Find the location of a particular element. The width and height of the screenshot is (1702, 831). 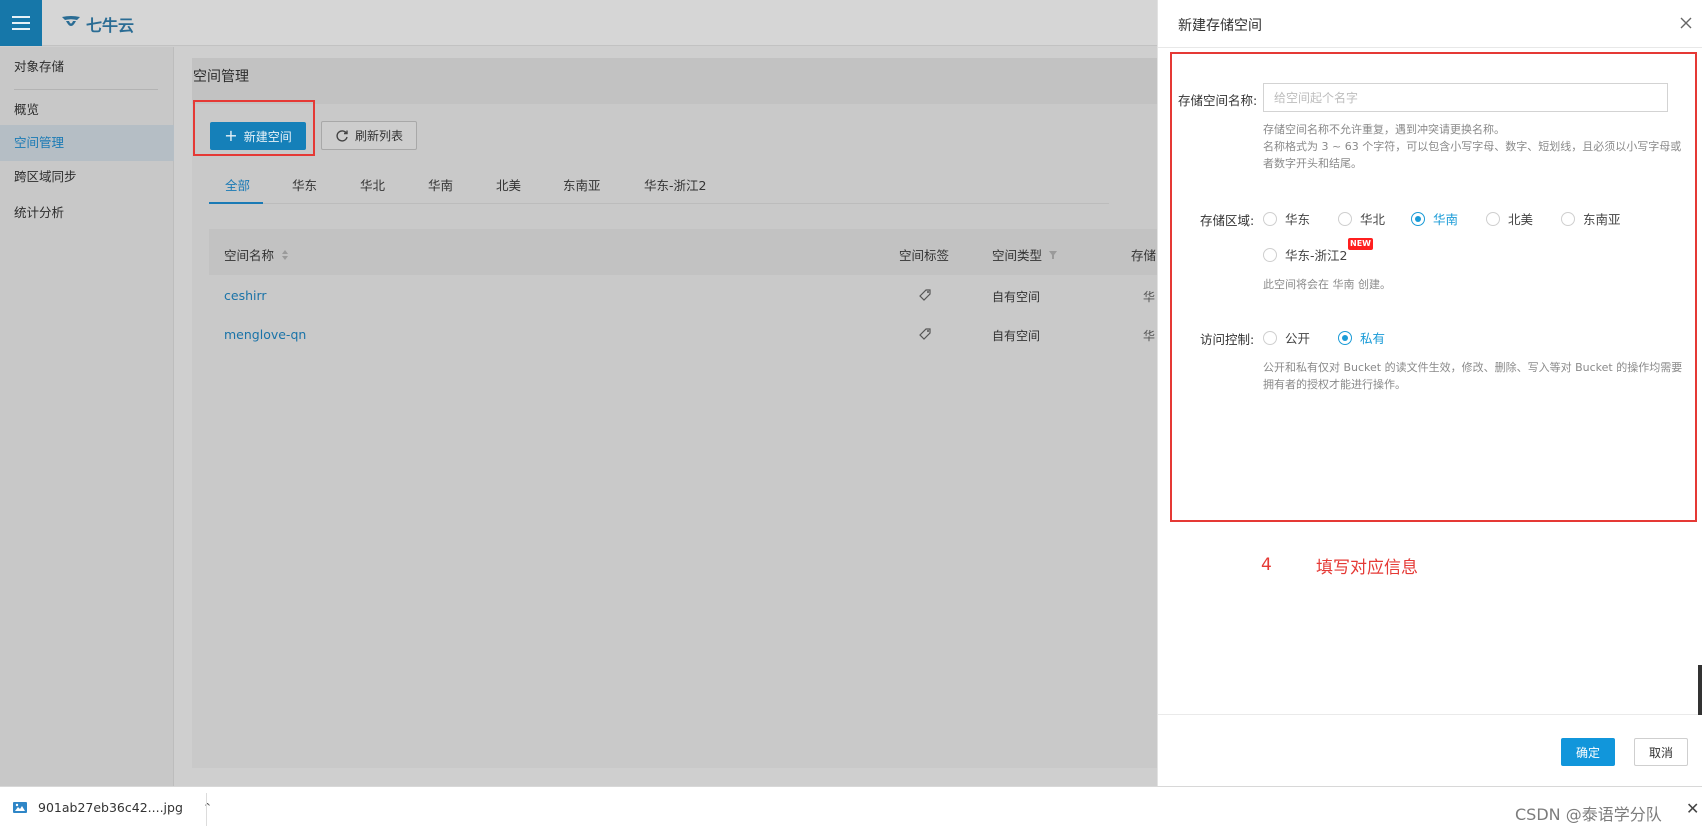

radio-access-public: 公开 is located at coordinates (1286, 337).